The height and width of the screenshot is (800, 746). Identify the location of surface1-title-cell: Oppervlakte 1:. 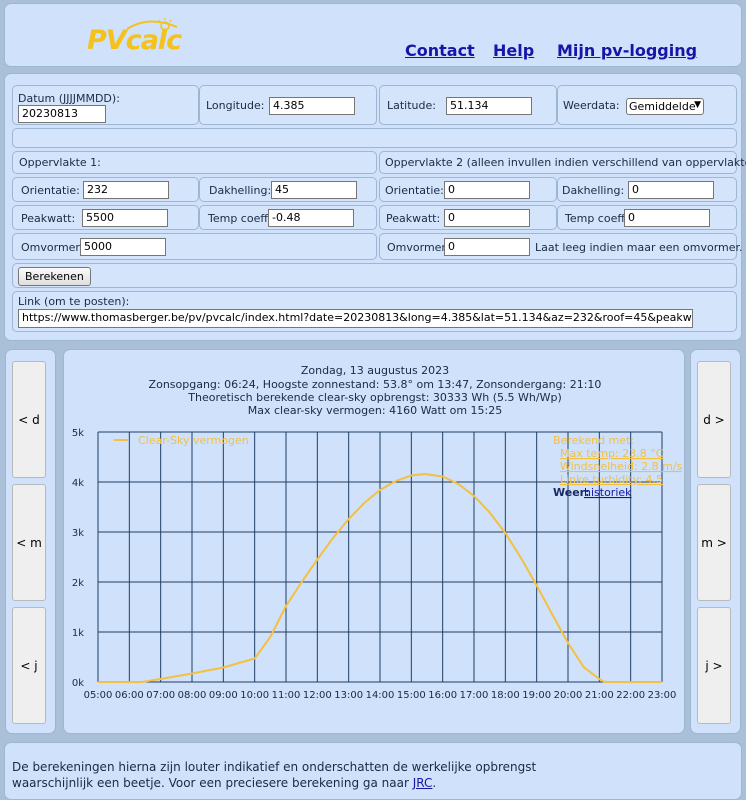
(194, 162).